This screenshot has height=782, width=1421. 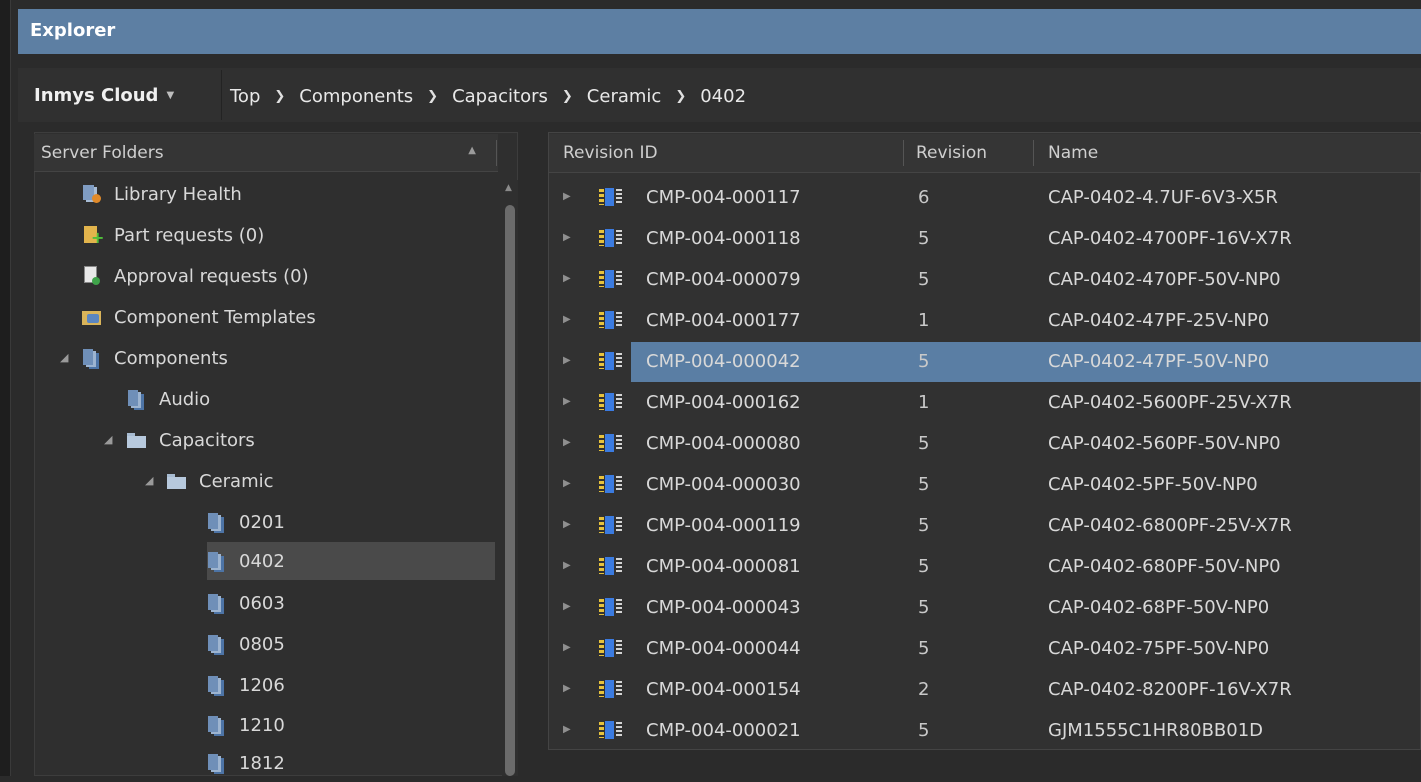 I want to click on table-row: ▶ CMP-004-000118 5 CAP-0402-4700PF-16V-X7R, so click(x=985, y=239).